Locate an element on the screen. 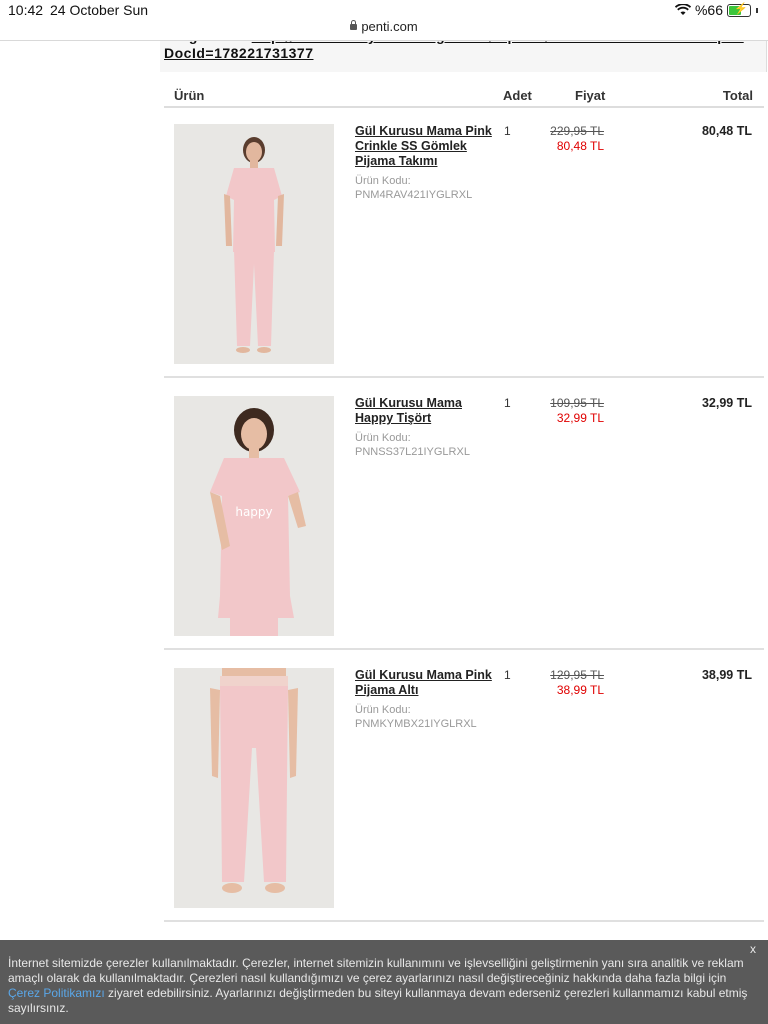  status-date: 24 October Sun is located at coordinates (99, 10).